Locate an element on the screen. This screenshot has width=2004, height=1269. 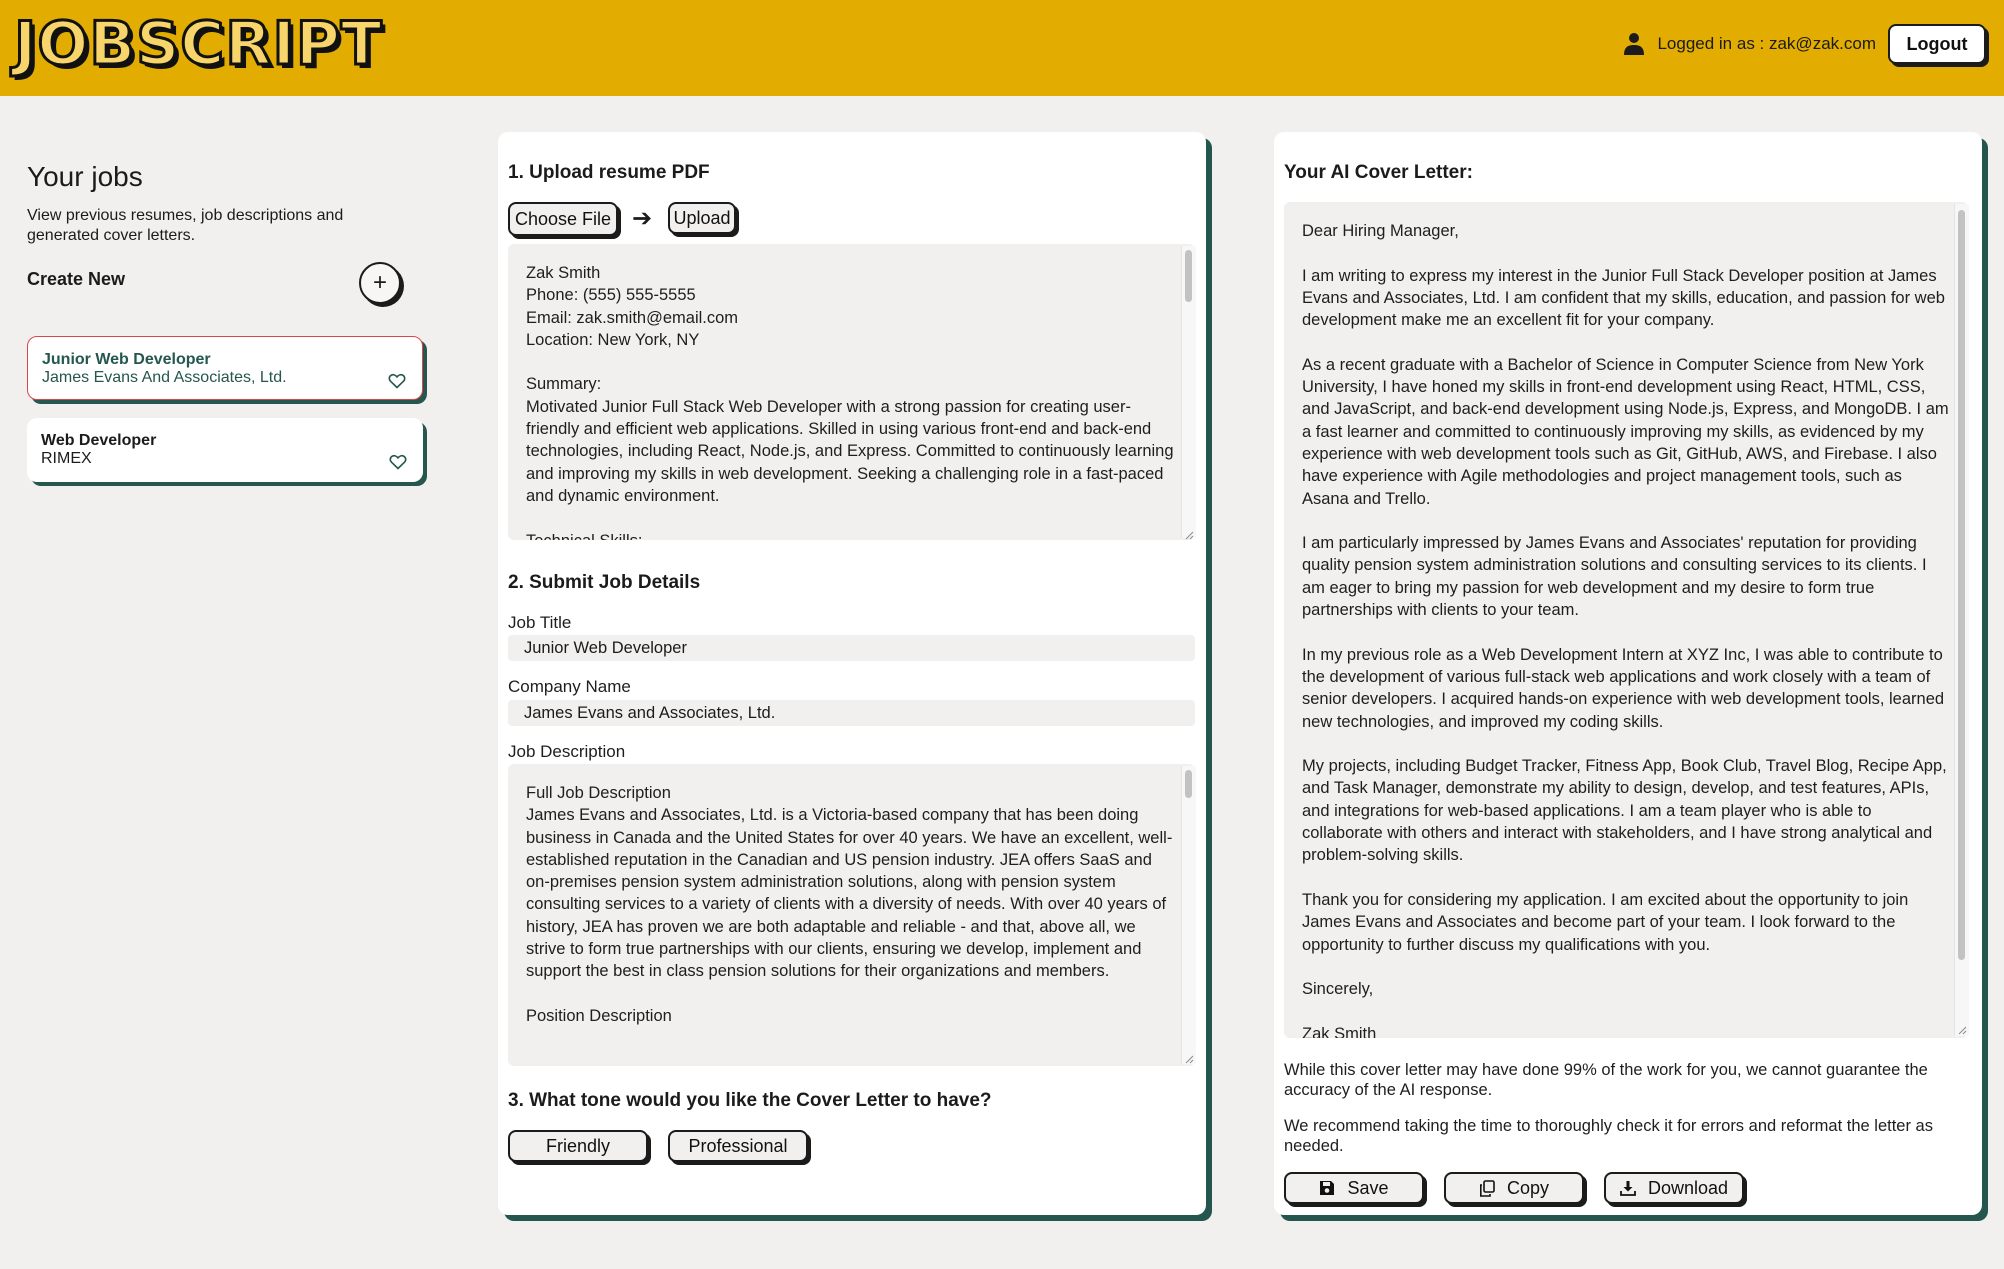
copy-button: Copy is located at coordinates (1514, 1188).